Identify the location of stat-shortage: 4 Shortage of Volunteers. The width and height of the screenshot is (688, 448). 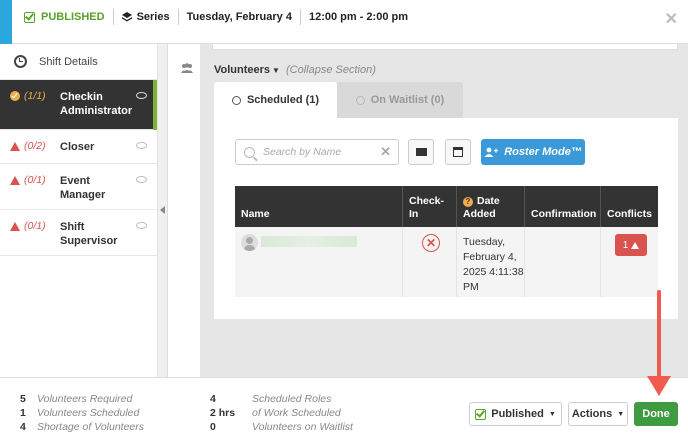
(82, 427).